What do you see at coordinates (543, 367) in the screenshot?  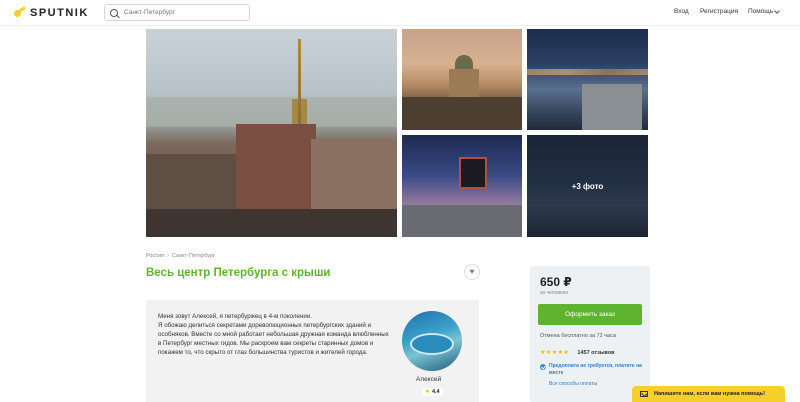 I see `check-icon` at bounding box center [543, 367].